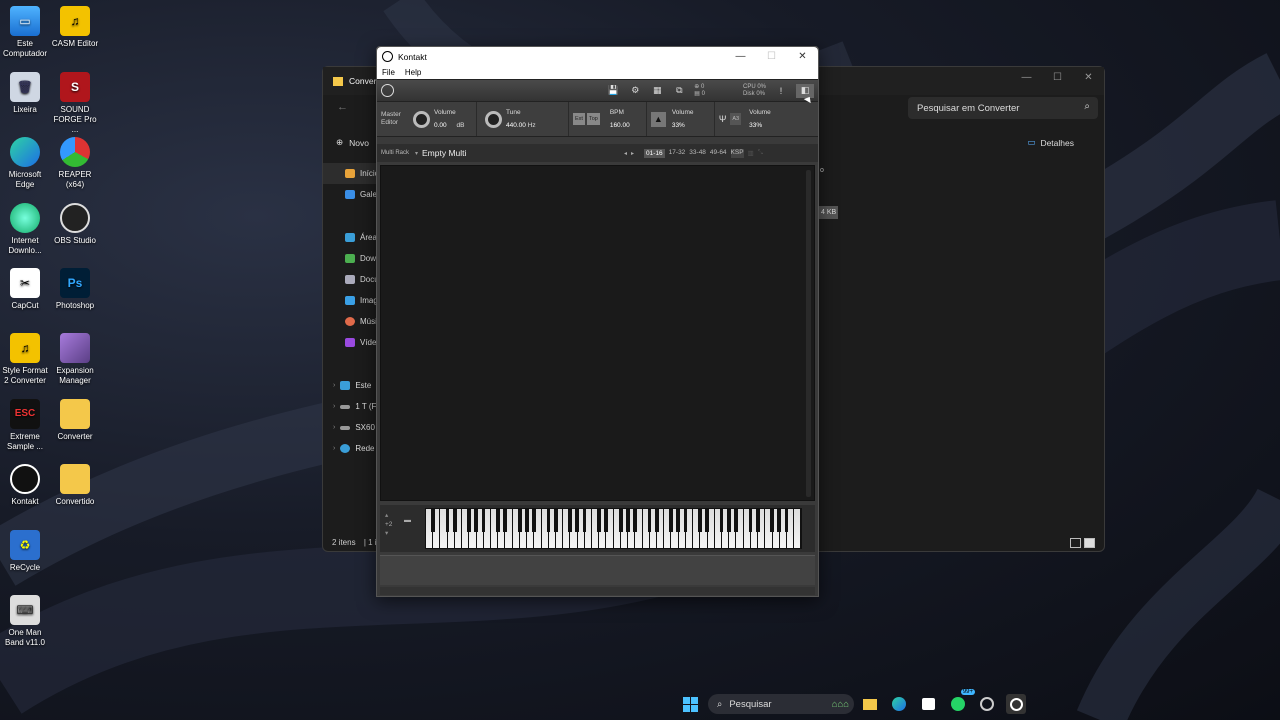 Image resolution: width=1280 pixels, height=720 pixels. What do you see at coordinates (351, 279) in the screenshot?
I see `nav-item-documentos: Docu` at bounding box center [351, 279].